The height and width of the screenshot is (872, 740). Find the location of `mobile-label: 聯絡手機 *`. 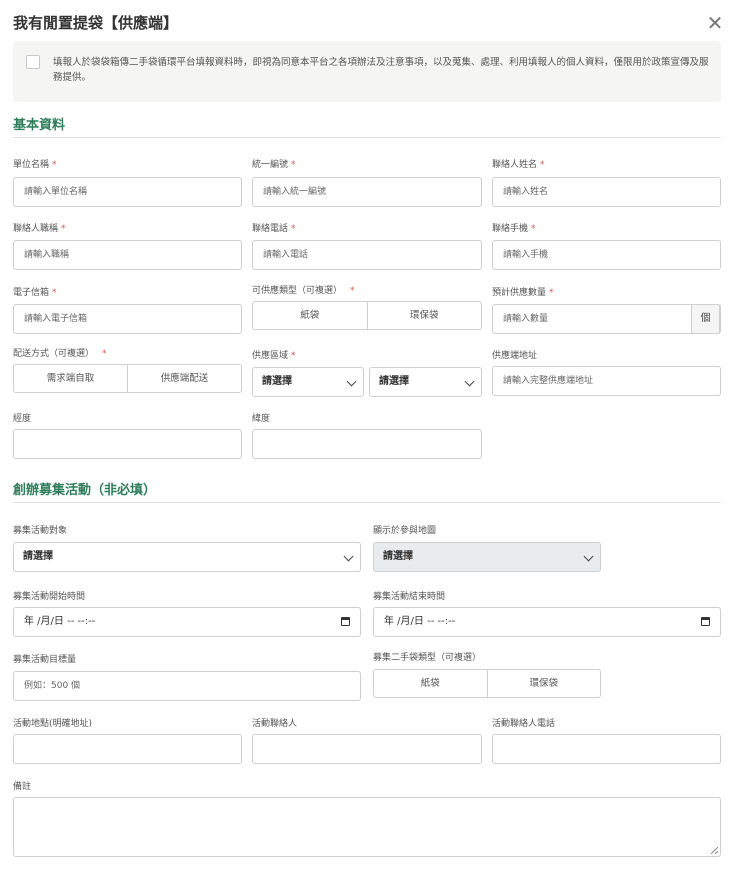

mobile-label: 聯絡手機 * is located at coordinates (514, 229).